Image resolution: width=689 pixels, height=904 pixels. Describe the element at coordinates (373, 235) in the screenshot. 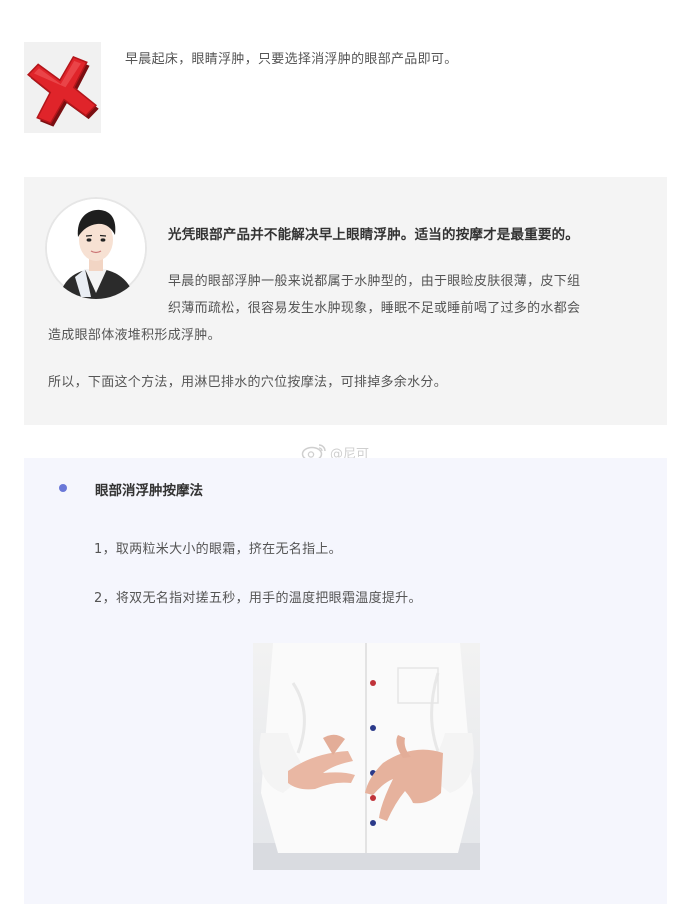

I see `expert-headline: 光凭眼部产品并不能解决早上眼睛浮肿。适当的按摩才是最重要的。` at that location.